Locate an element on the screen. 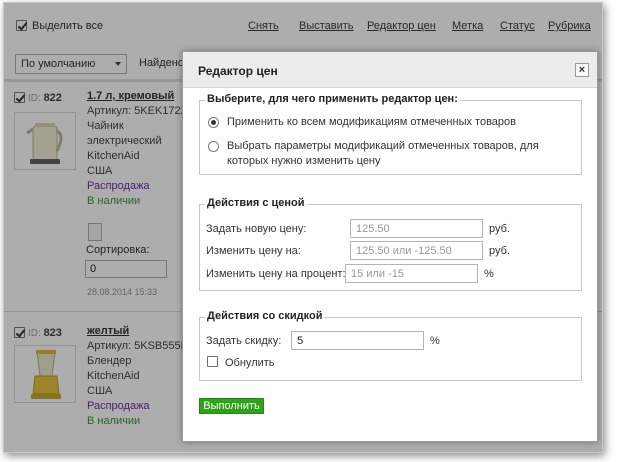  new-price-input is located at coordinates (416, 228).